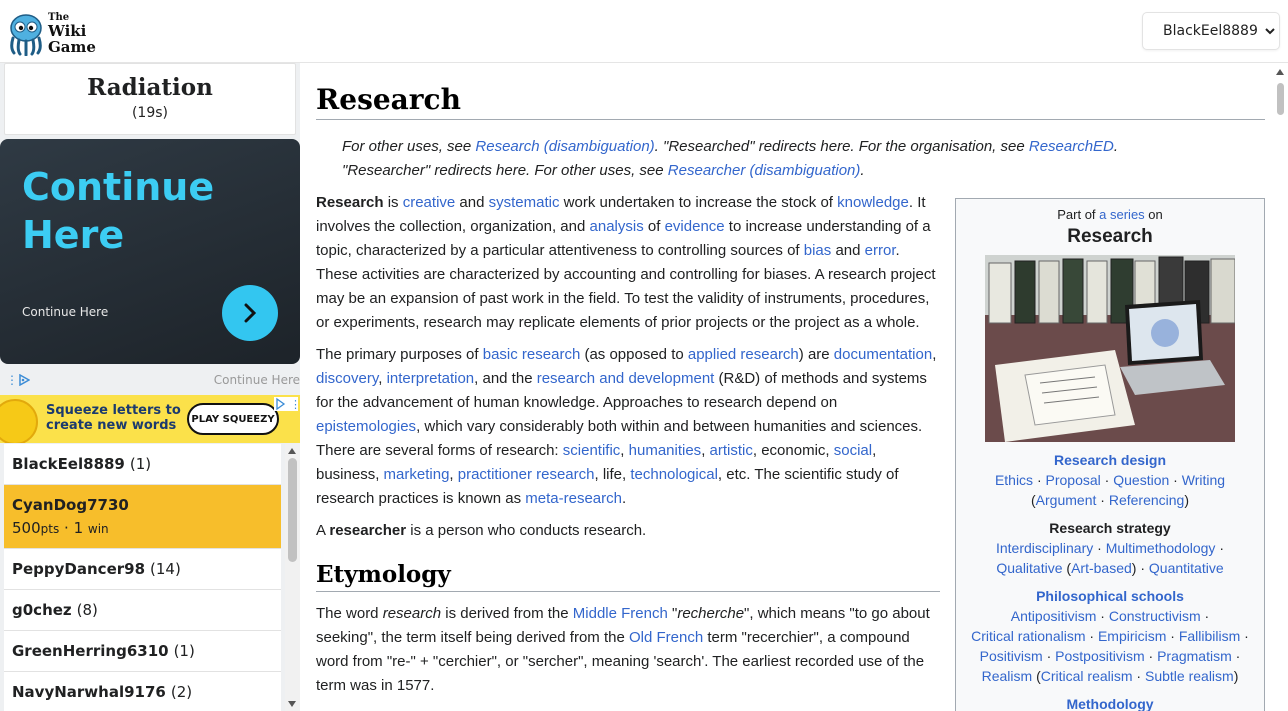  What do you see at coordinates (1110, 528) in the screenshot?
I see `infobox-heading-research-strategy: Research strategy` at bounding box center [1110, 528].